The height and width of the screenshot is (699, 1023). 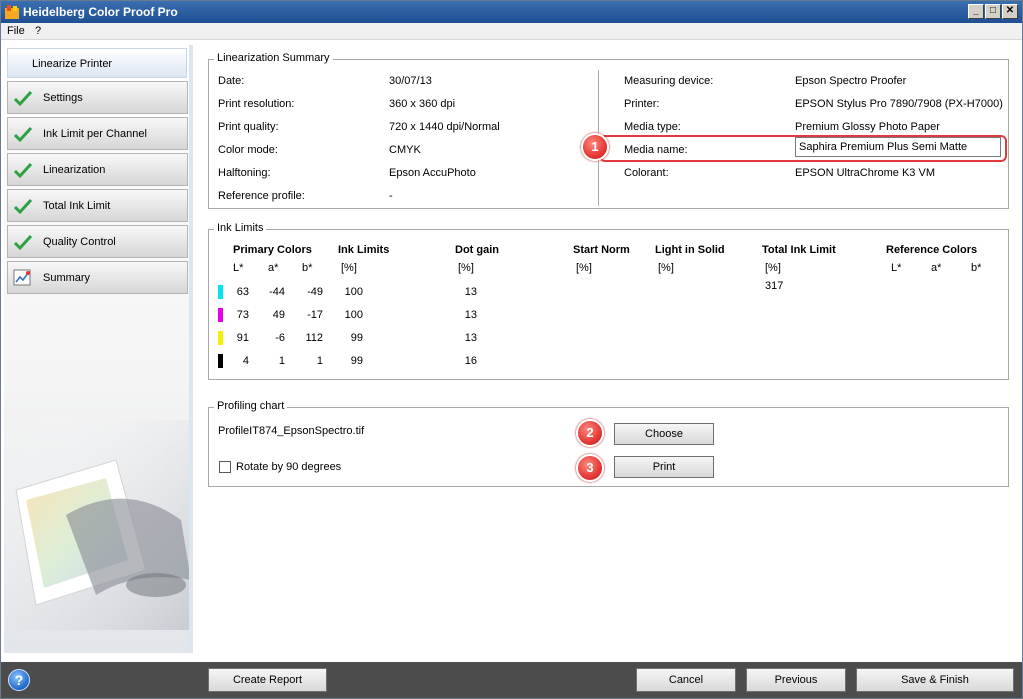 What do you see at coordinates (774, 286) in the screenshot?
I see `total-ink-value: 317` at bounding box center [774, 286].